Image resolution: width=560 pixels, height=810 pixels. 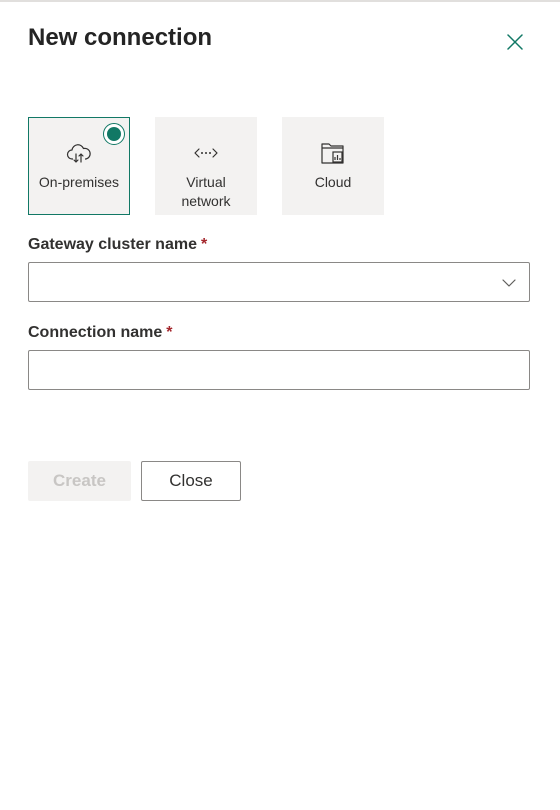 What do you see at coordinates (79, 481) in the screenshot?
I see `create-button: Create` at bounding box center [79, 481].